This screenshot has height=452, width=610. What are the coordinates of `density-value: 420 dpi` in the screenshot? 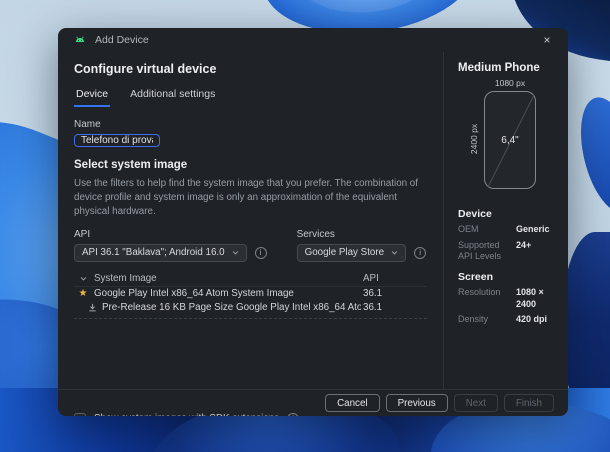 It's located at (532, 319).